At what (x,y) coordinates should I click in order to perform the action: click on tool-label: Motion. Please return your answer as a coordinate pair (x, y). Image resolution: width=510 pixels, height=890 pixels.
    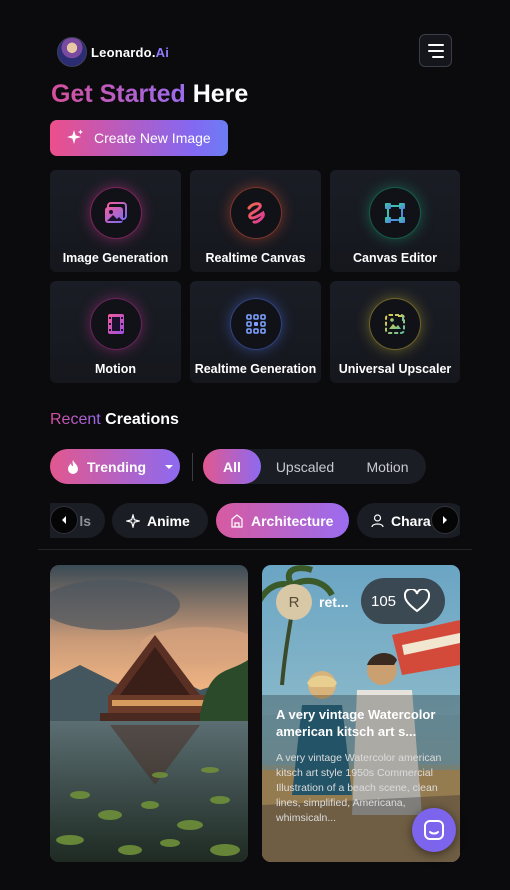
    Looking at the image, I should click on (115, 369).